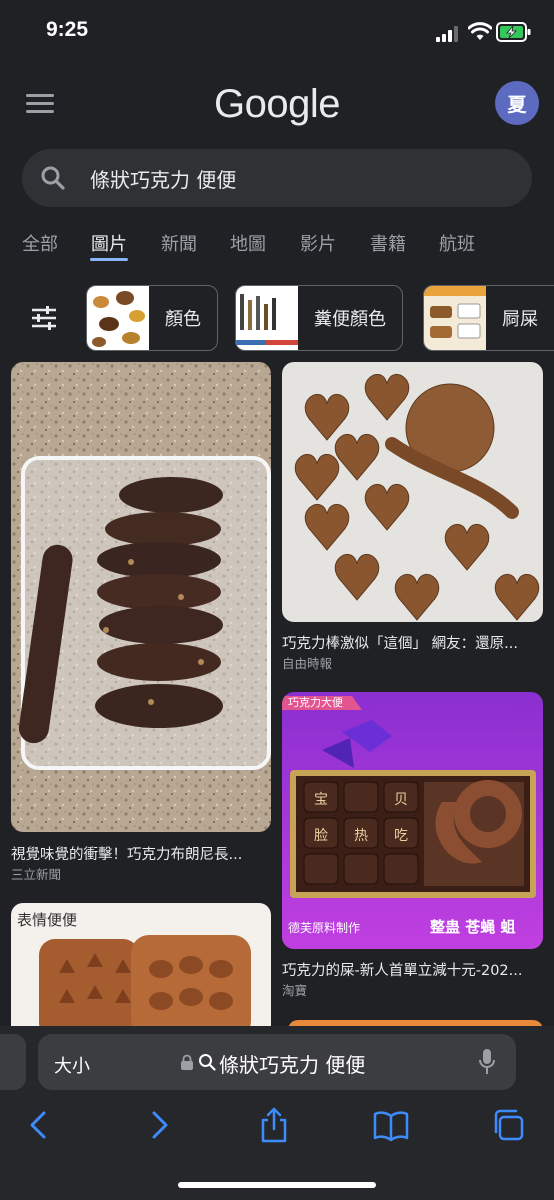  What do you see at coordinates (179, 243) in the screenshot?
I see `tab-news: 新聞` at bounding box center [179, 243].